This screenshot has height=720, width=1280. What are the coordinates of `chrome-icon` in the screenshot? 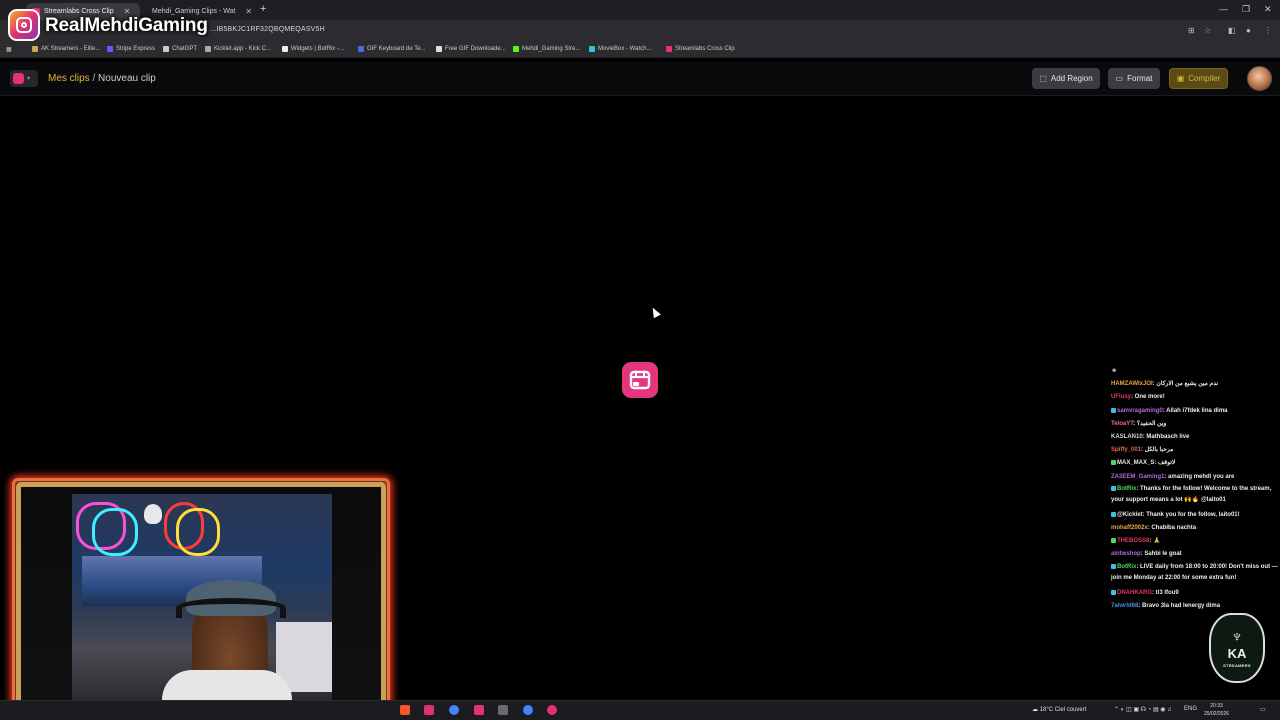 It's located at (454, 710).